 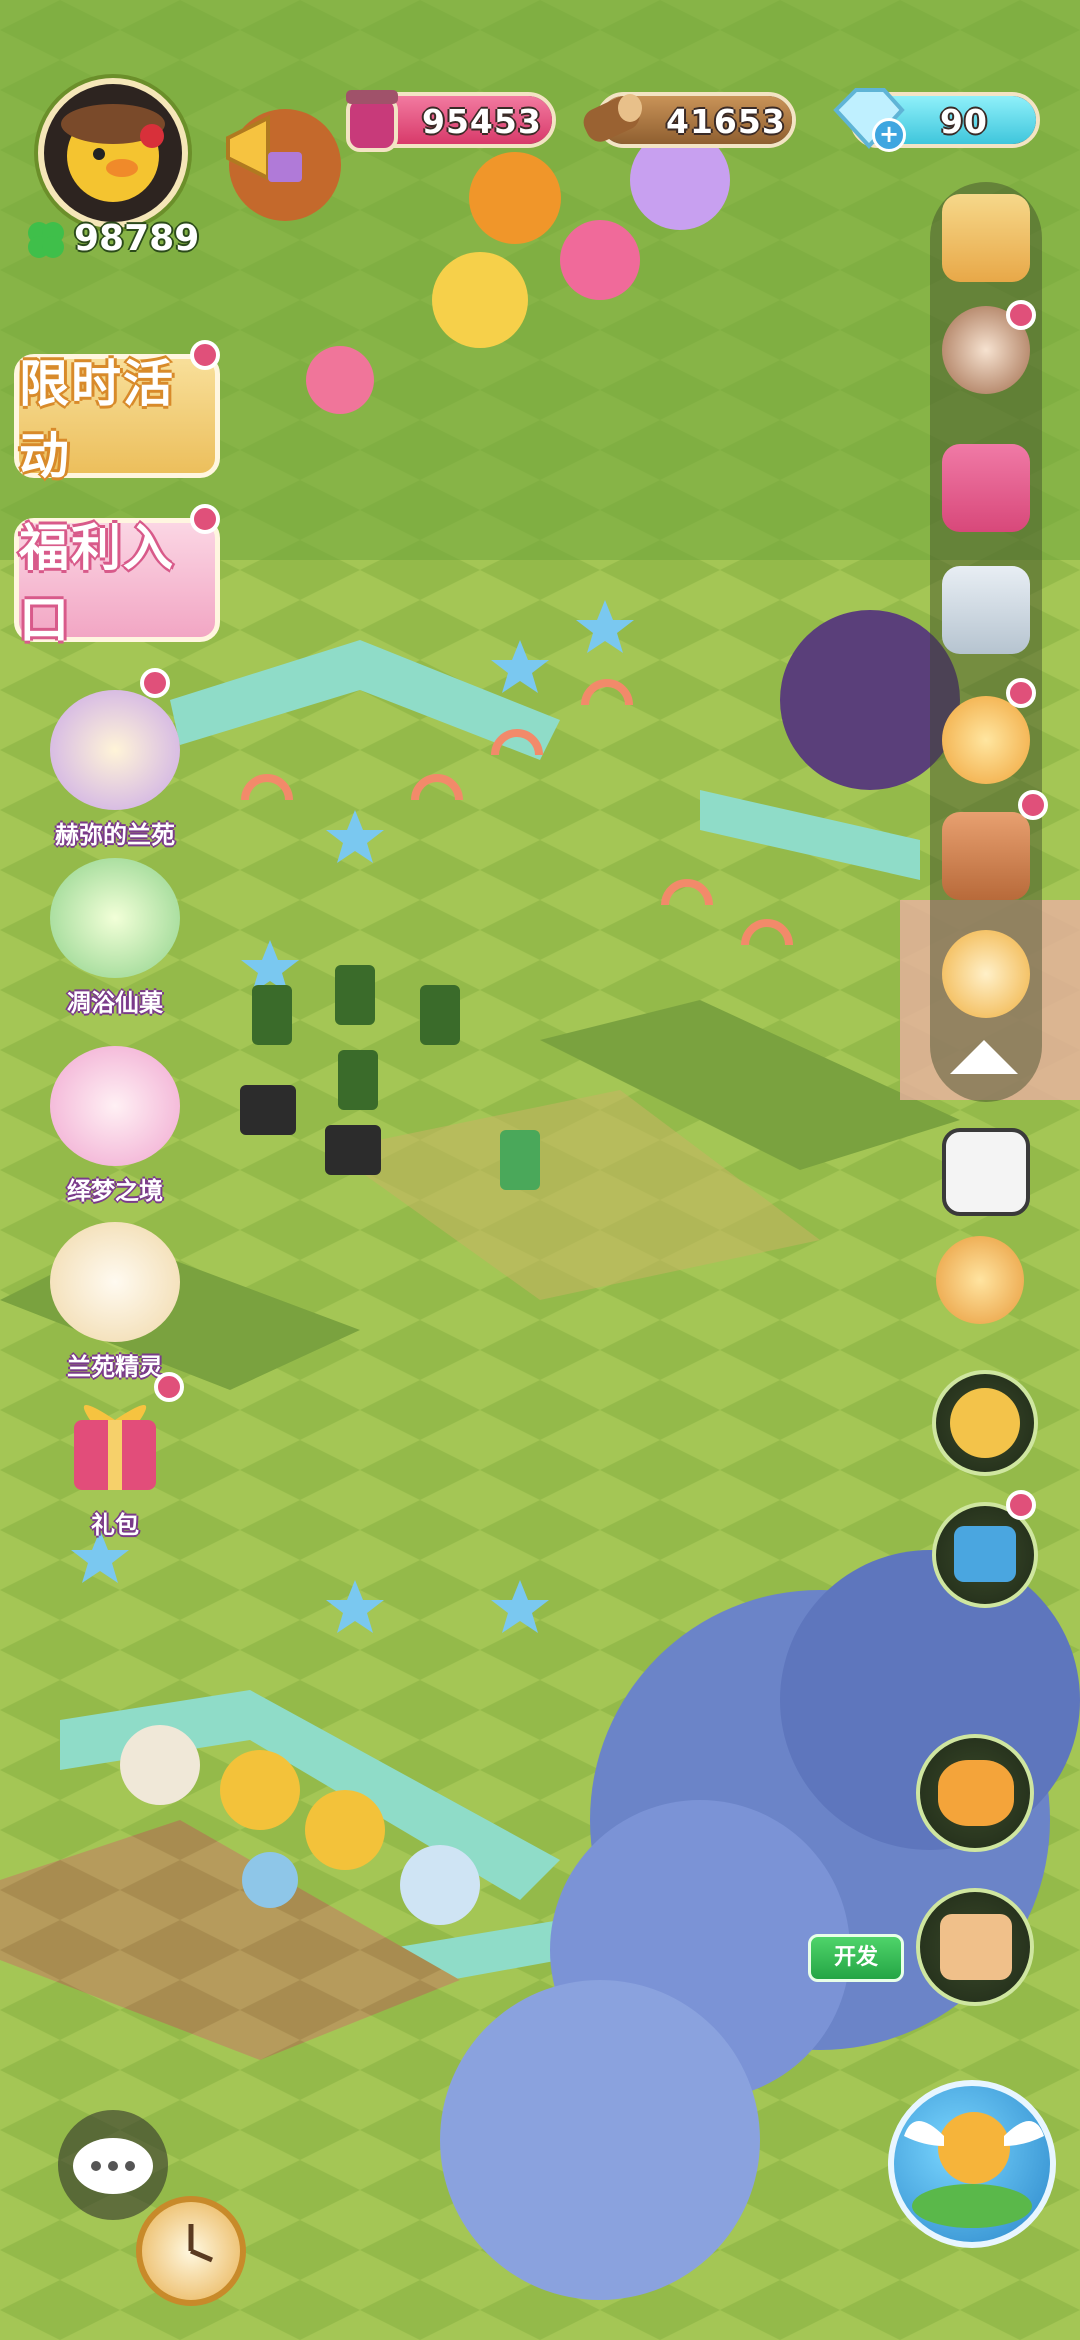 I want to click on treasure-bag-button, so click(x=985, y=1423).